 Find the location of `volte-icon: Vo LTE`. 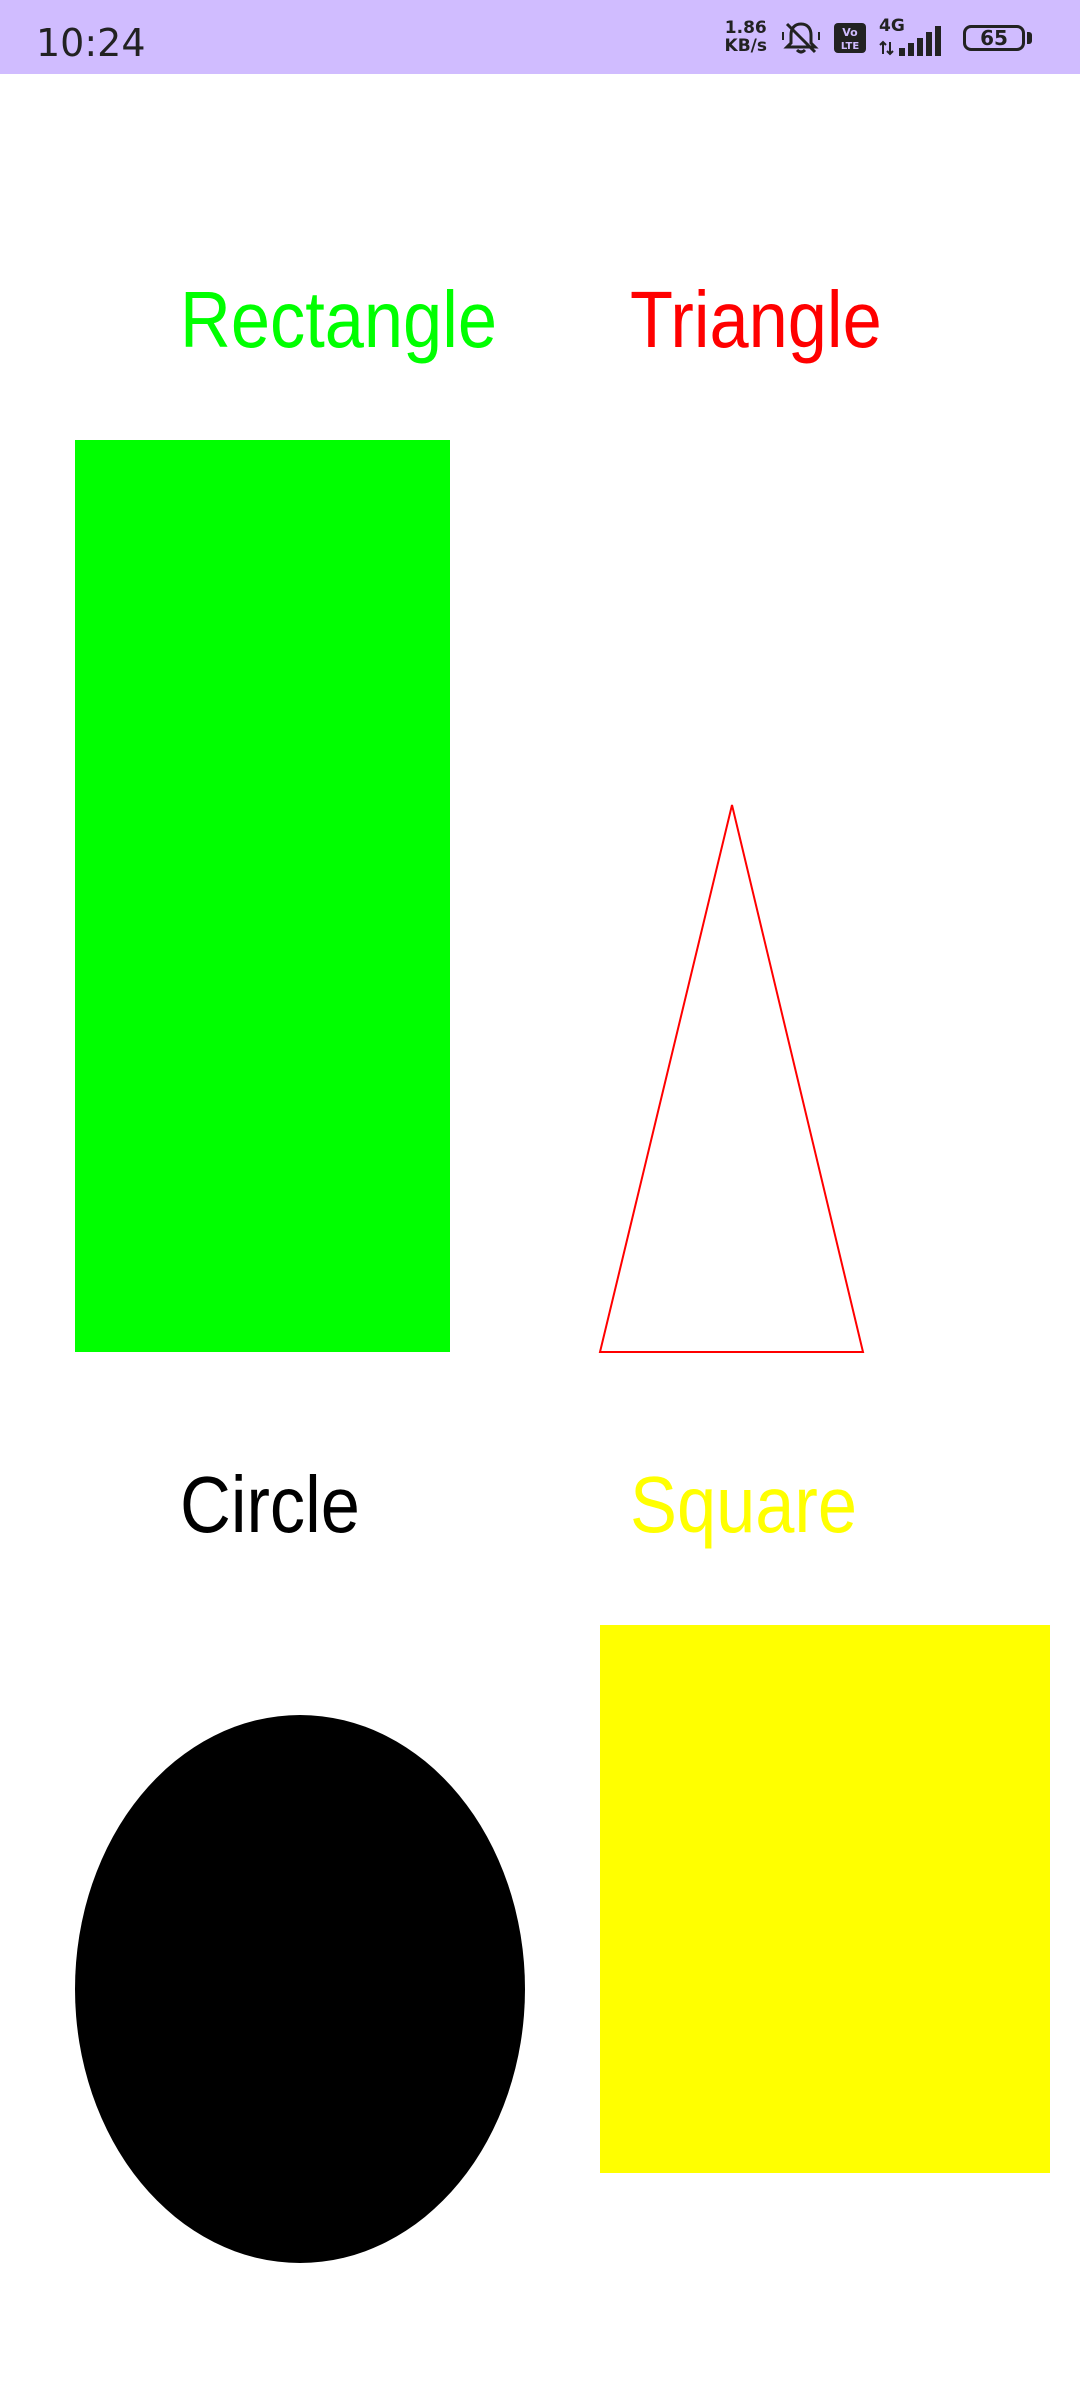

volte-icon: Vo LTE is located at coordinates (850, 38).